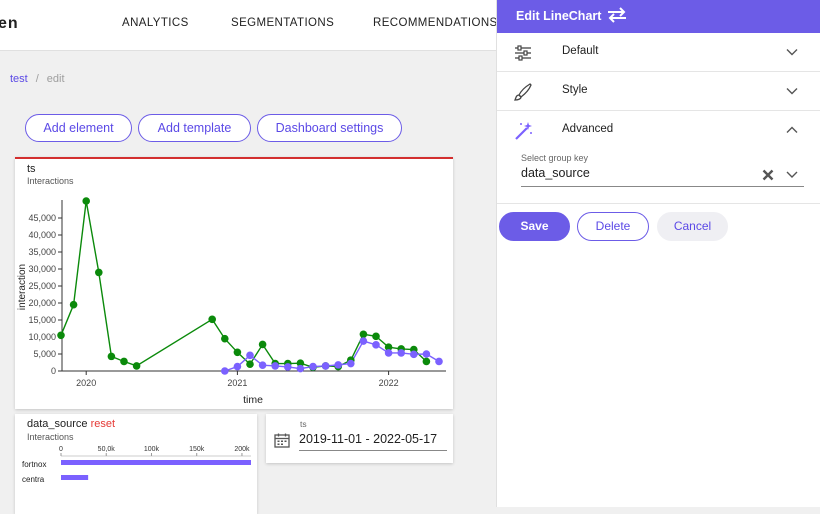  I want to click on sliders-icon, so click(523, 53).